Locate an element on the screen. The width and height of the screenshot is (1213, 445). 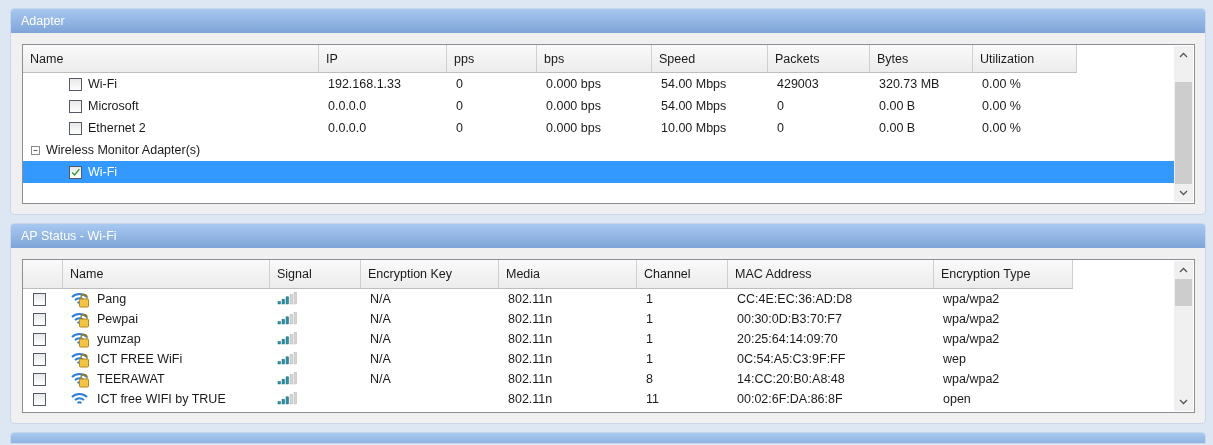
column-header: IP is located at coordinates (383, 59).